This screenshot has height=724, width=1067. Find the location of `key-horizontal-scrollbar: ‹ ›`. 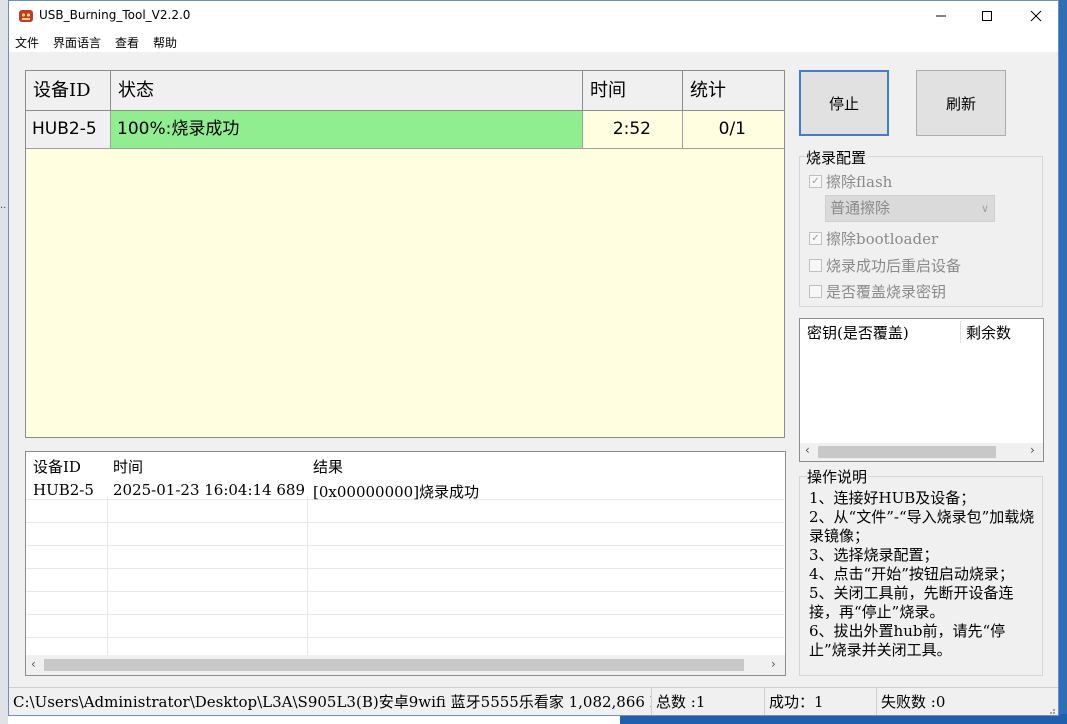

key-horizontal-scrollbar: ‹ › is located at coordinates (921, 452).